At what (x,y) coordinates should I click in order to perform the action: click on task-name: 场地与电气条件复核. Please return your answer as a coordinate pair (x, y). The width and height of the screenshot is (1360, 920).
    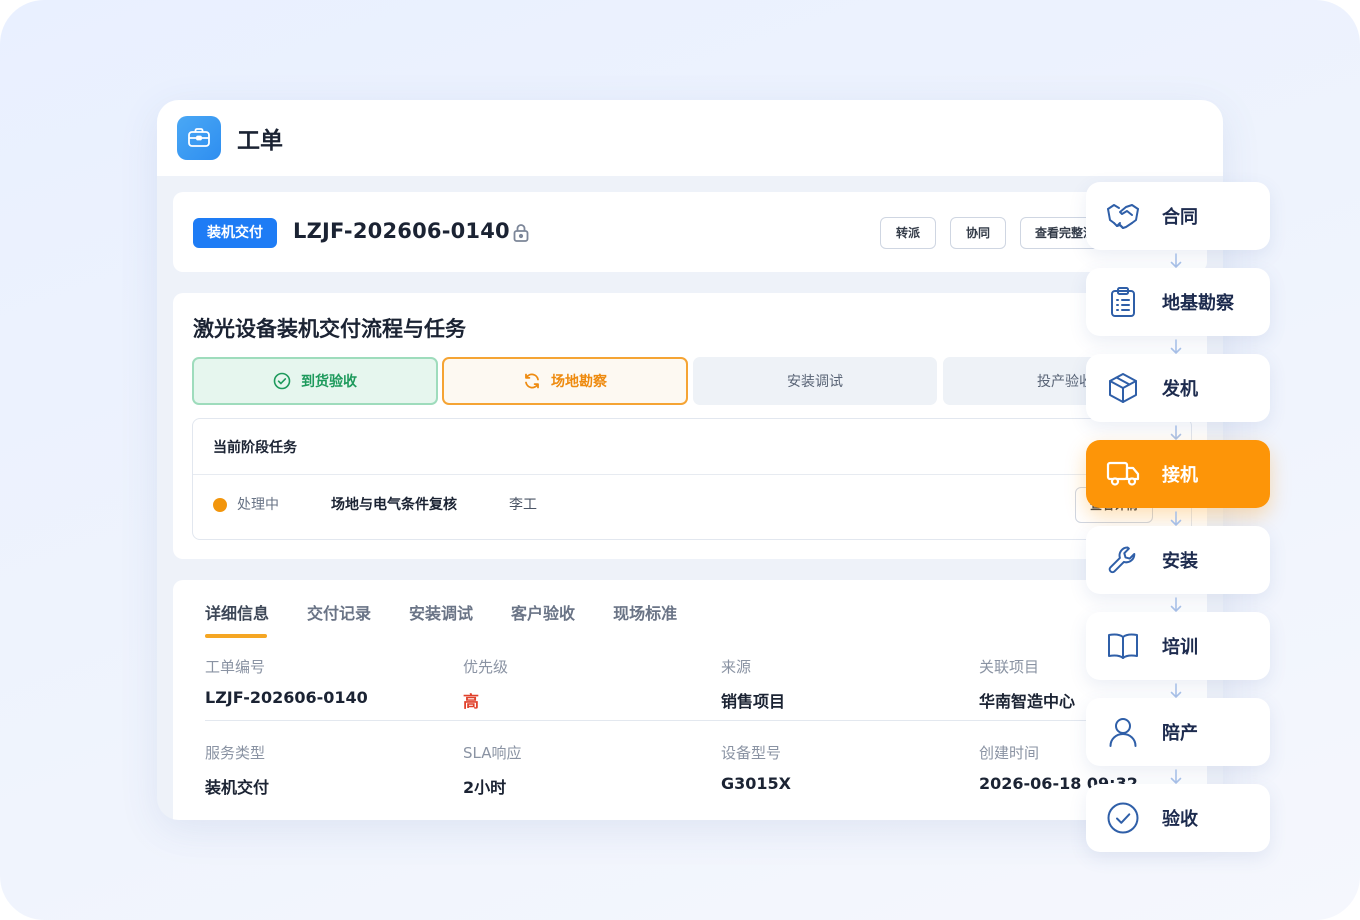
    Looking at the image, I should click on (394, 505).